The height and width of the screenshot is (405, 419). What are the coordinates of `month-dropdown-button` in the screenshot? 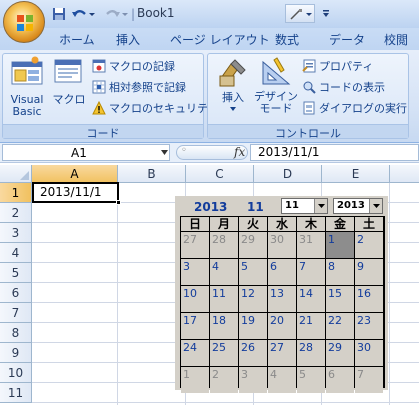 It's located at (320, 206).